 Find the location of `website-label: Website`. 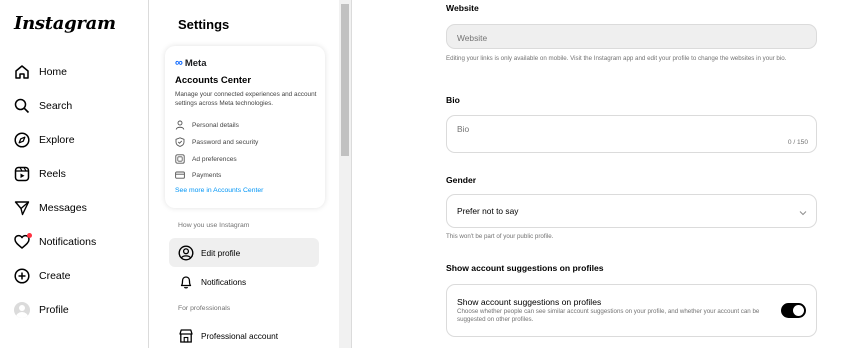

website-label: Website is located at coordinates (462, 8).